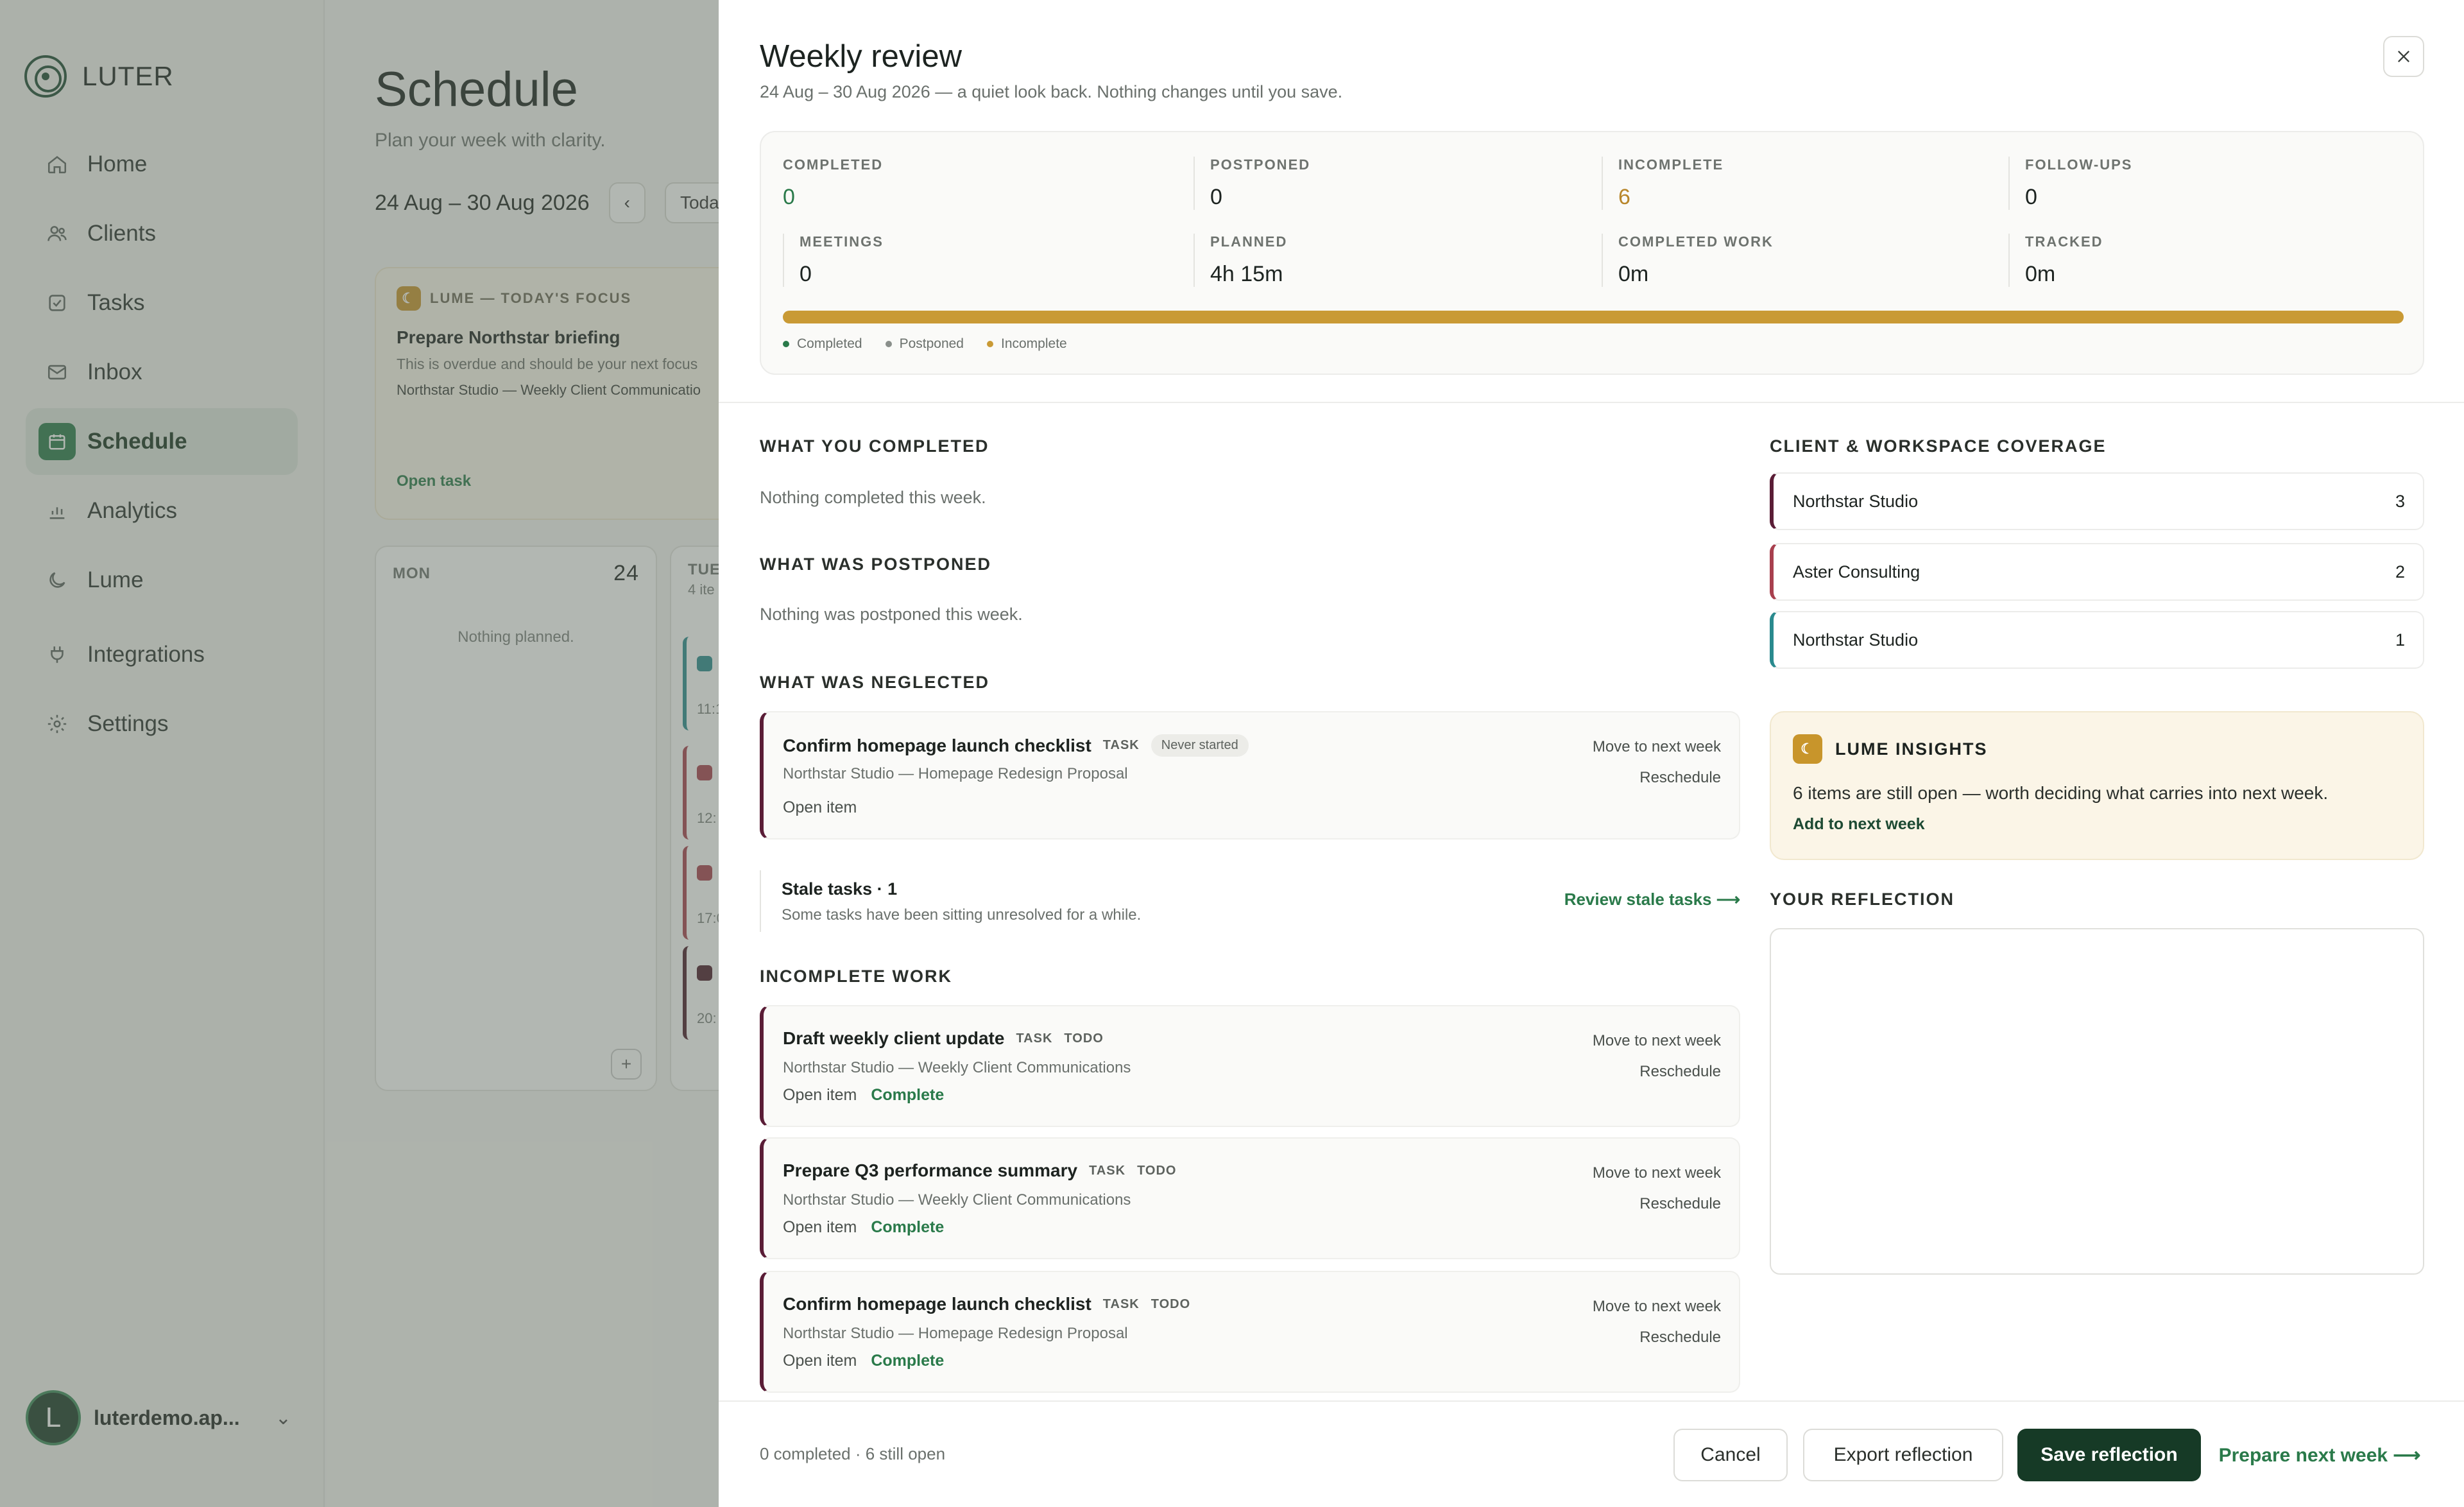 This screenshot has width=2464, height=1507. Describe the element at coordinates (2097, 640) in the screenshot. I see `coverage-row: Northstar Studio 1` at that location.